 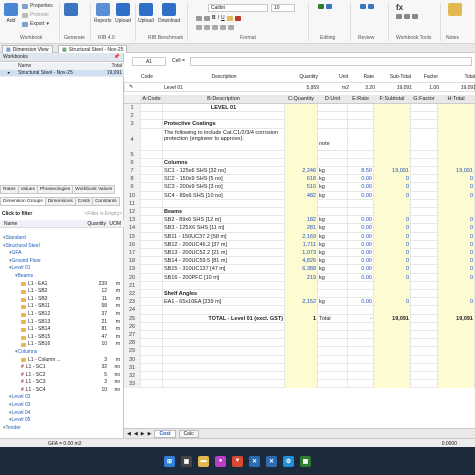 What do you see at coordinates (215, 27) in the screenshot?
I see `alignment-tools` at bounding box center [215, 27].